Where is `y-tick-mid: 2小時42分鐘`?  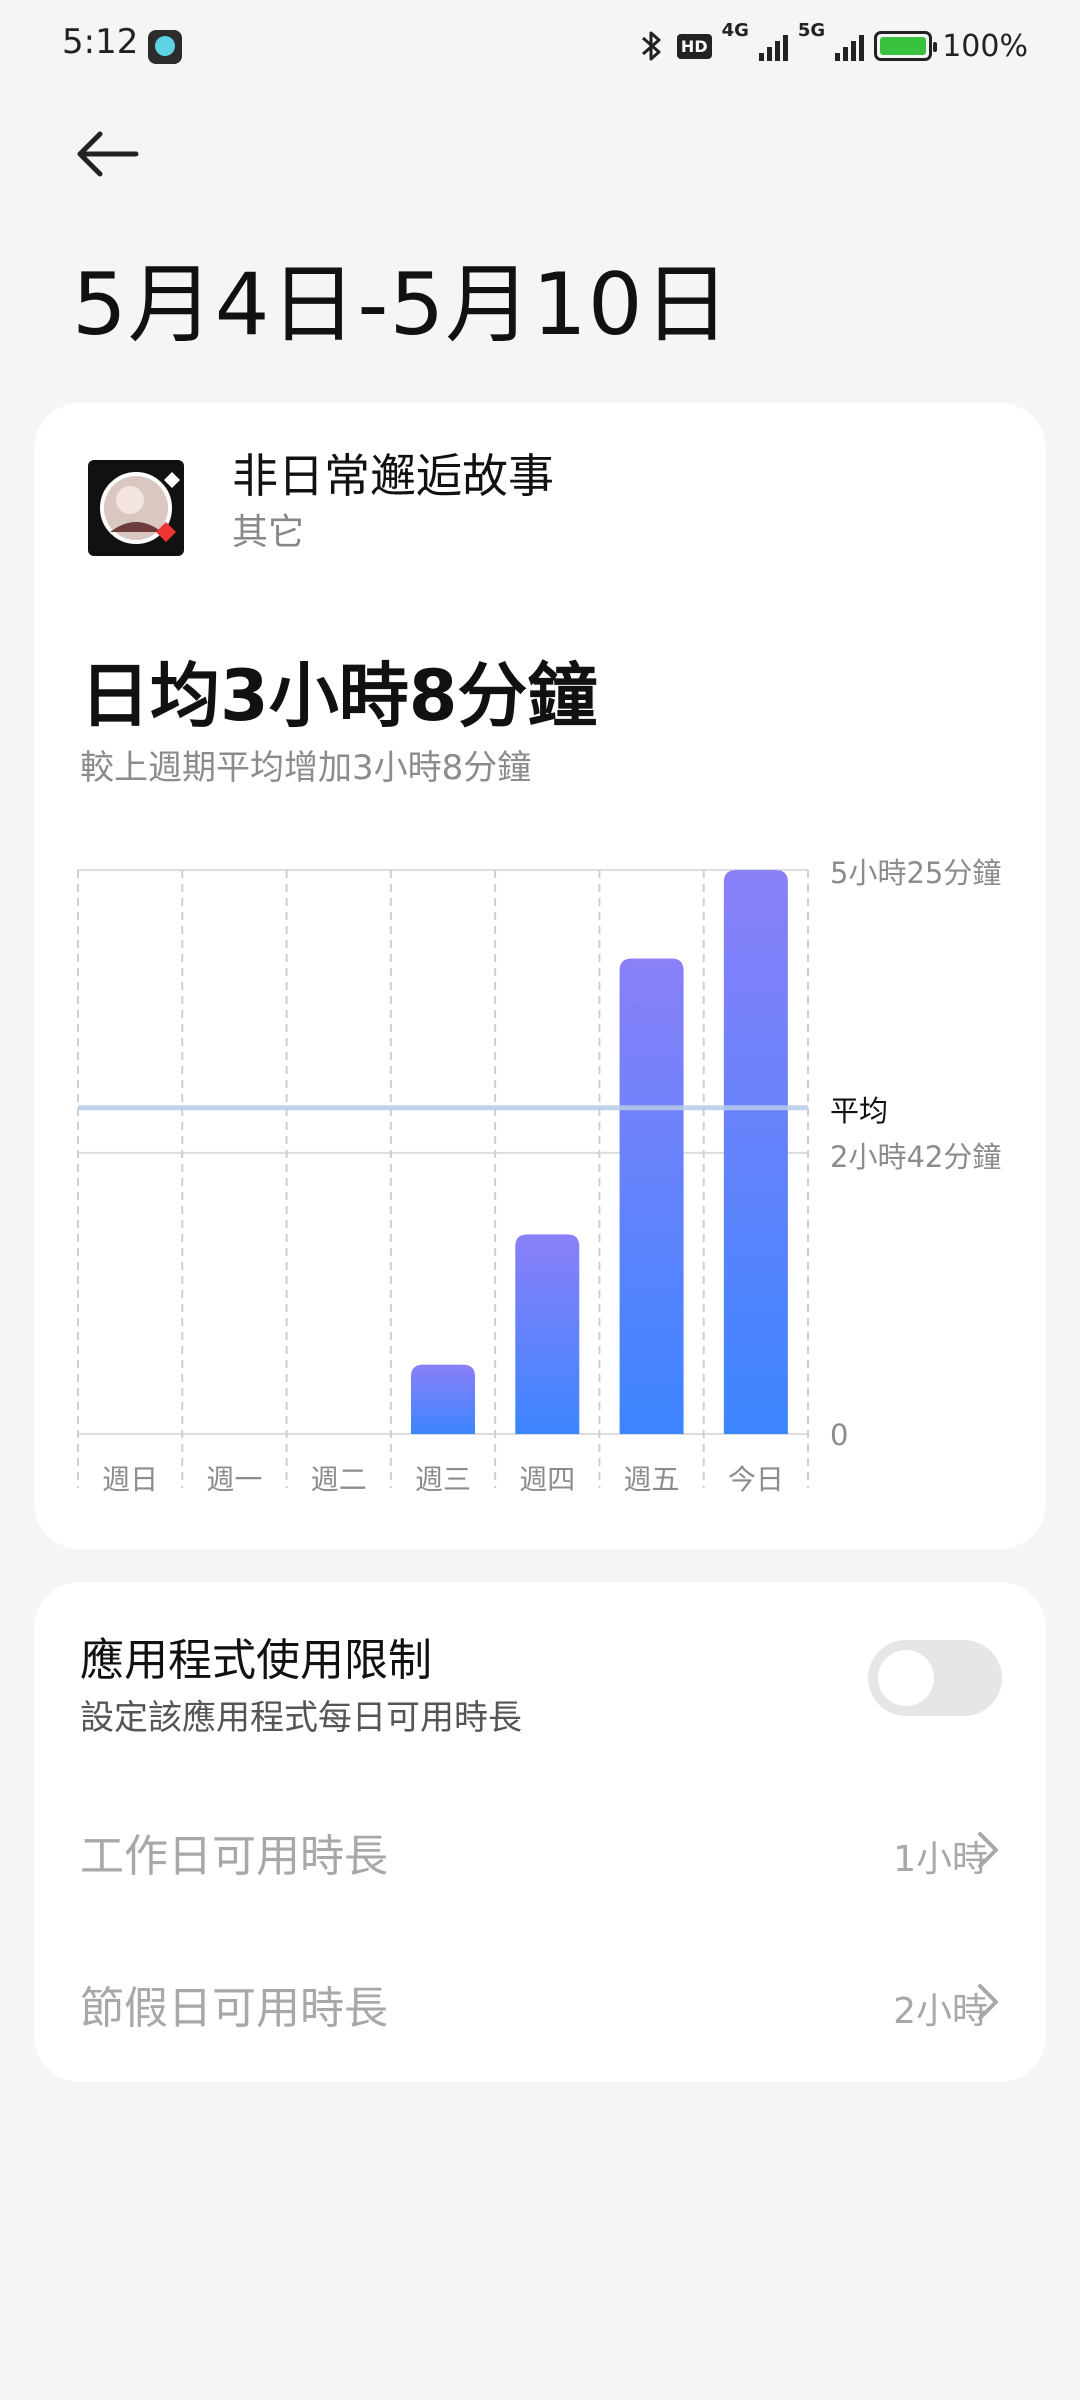 y-tick-mid: 2小時42分鐘 is located at coordinates (916, 1157).